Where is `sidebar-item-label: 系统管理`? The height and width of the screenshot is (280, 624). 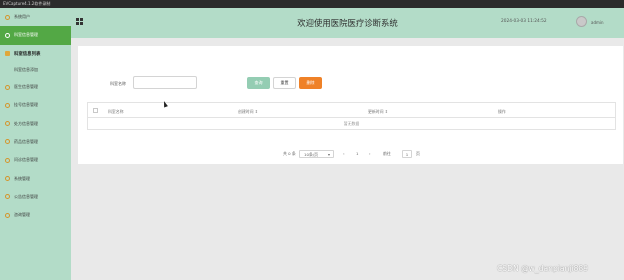 sidebar-item-label: 系统管理 is located at coordinates (22, 178).